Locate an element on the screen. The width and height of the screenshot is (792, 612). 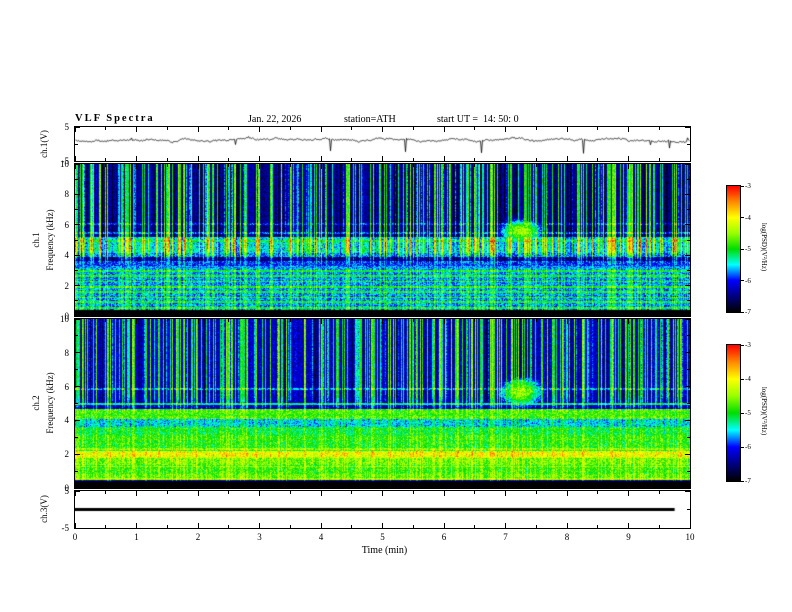
y-tick-label: 4 is located at coordinates (67, 255).